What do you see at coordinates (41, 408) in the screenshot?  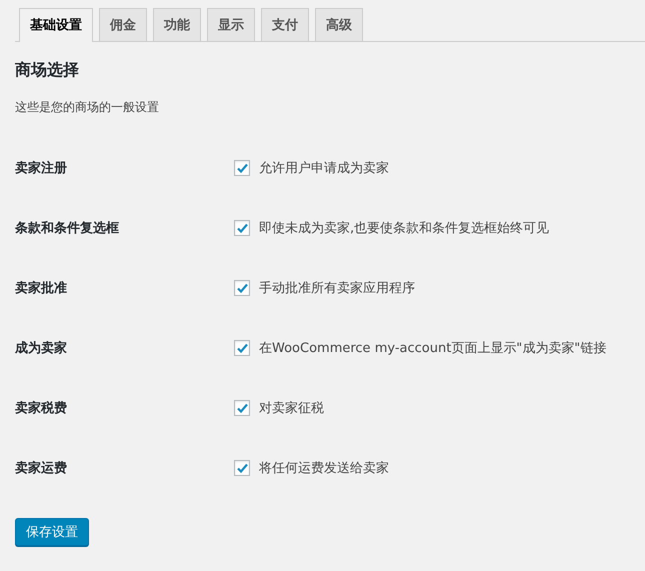 I see `setting-label: 卖家税费` at bounding box center [41, 408].